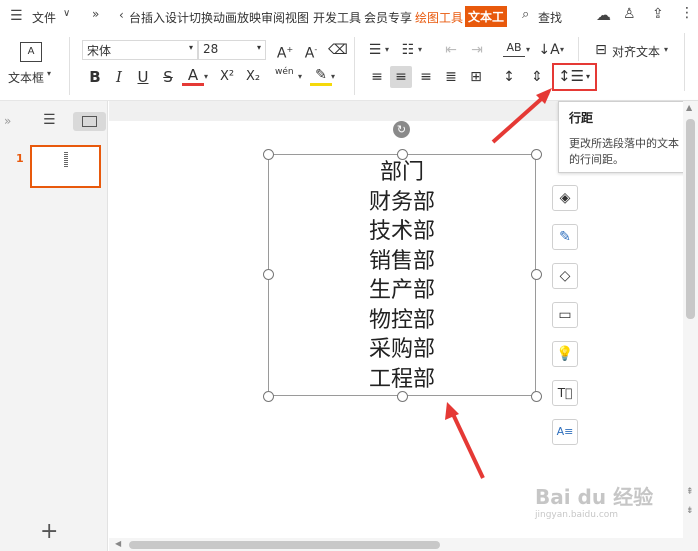 This screenshot has width=698, height=551. Describe the element at coordinates (690, 219) in the screenshot. I see `scroll-thumb` at that location.